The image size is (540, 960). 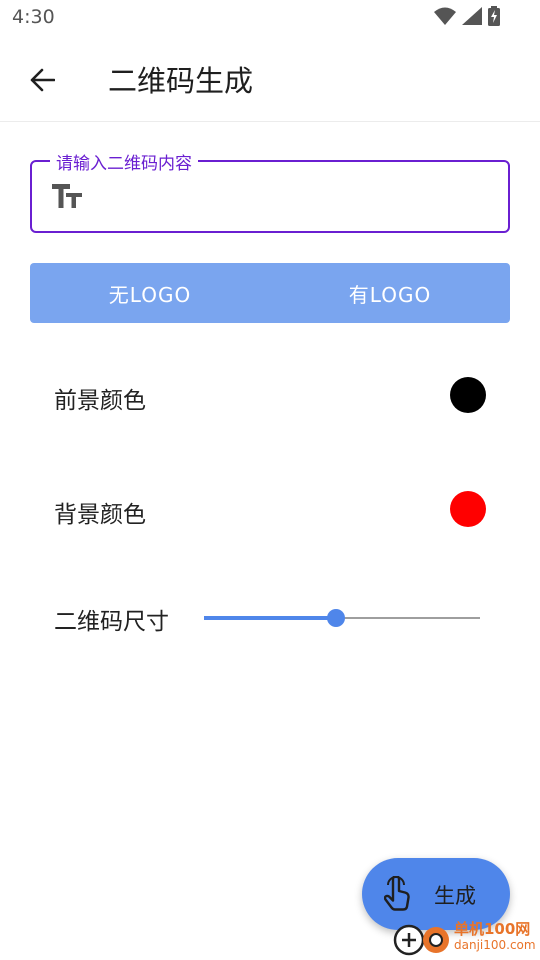 What do you see at coordinates (181, 81) in the screenshot?
I see `page-title: 二维码生成` at bounding box center [181, 81].